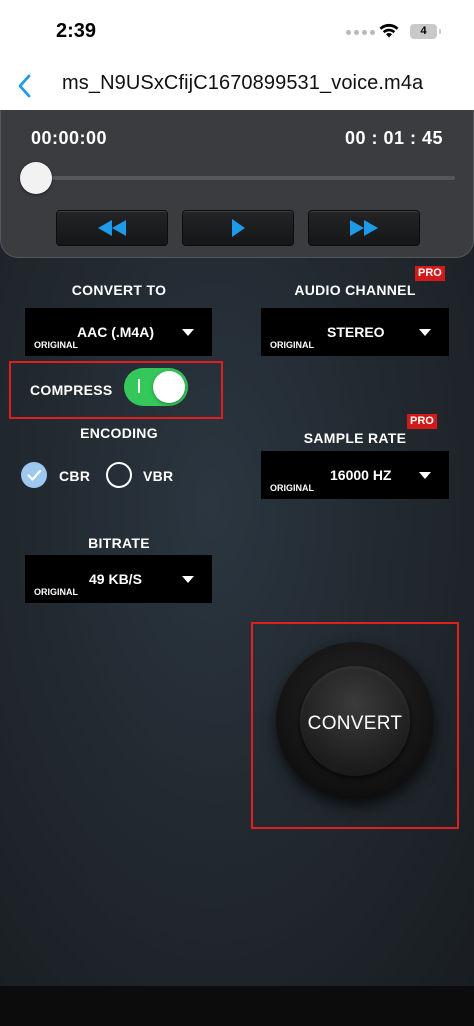 The image size is (474, 1026). Describe the element at coordinates (355, 438) in the screenshot. I see `sample-rate-label: SAMPLE RATE` at that location.